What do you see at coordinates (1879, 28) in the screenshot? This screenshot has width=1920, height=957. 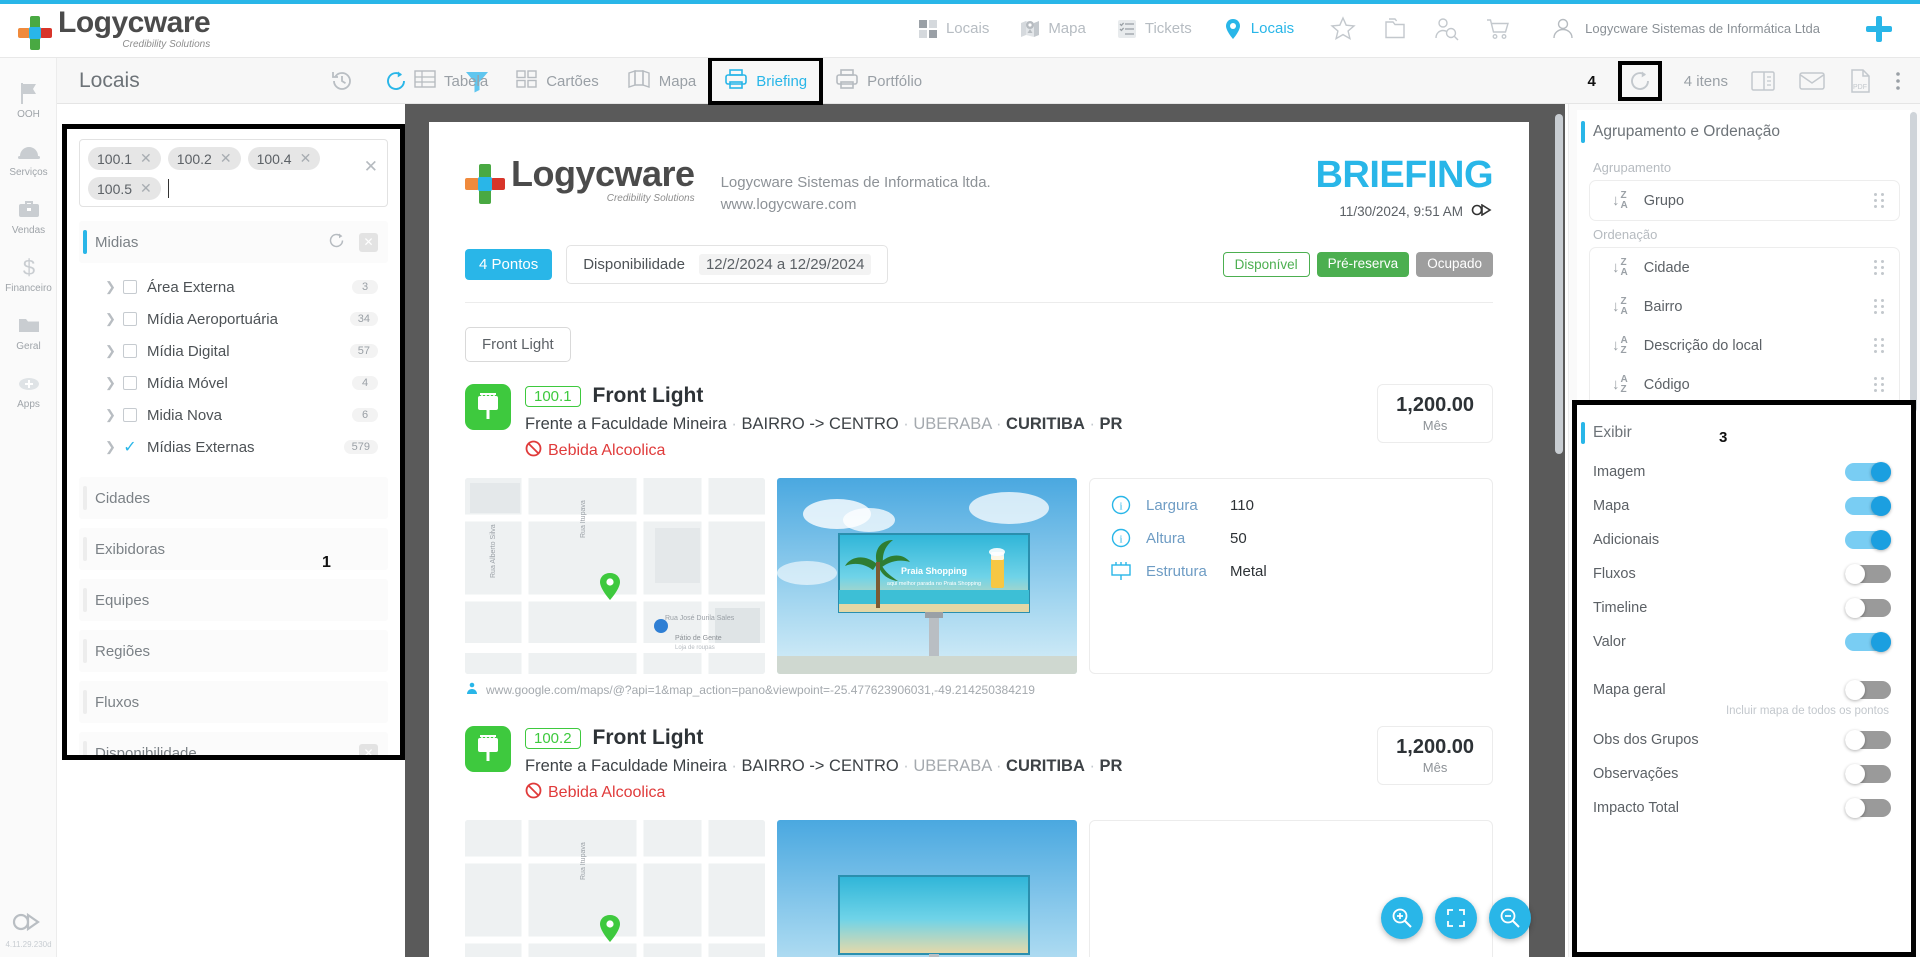 I see `add-button` at bounding box center [1879, 28].